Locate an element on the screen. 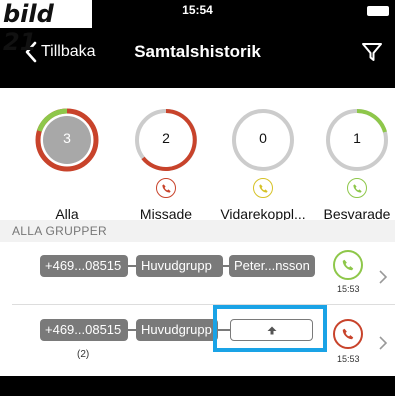  battery-icon is located at coordinates (378, 11).